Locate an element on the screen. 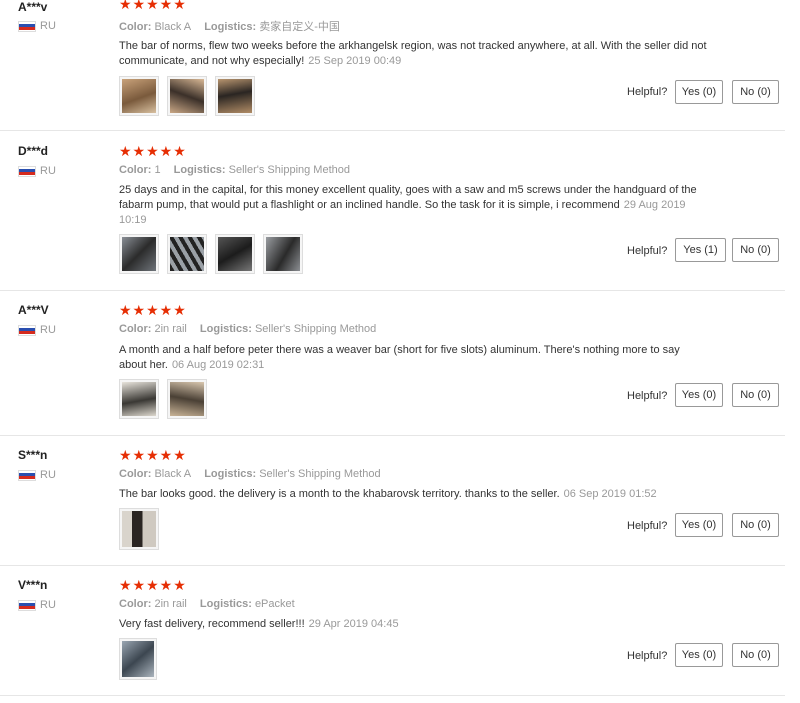 This screenshot has height=703, width=800. review-date: 25 Sep 2019 00:49 is located at coordinates (355, 61).